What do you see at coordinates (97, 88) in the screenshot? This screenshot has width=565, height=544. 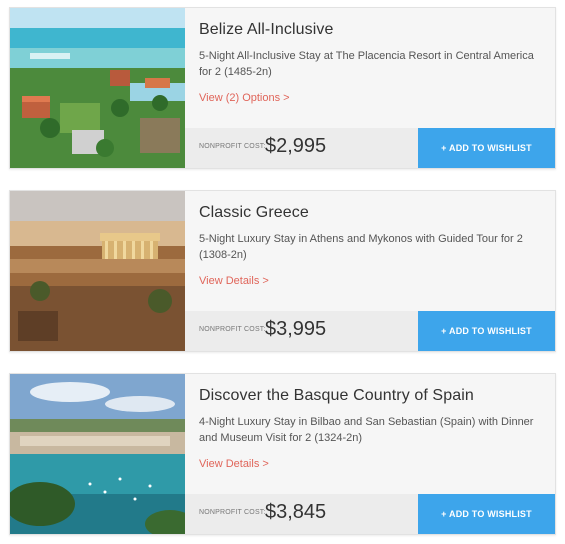 I see `listing-image-belize` at bounding box center [97, 88].